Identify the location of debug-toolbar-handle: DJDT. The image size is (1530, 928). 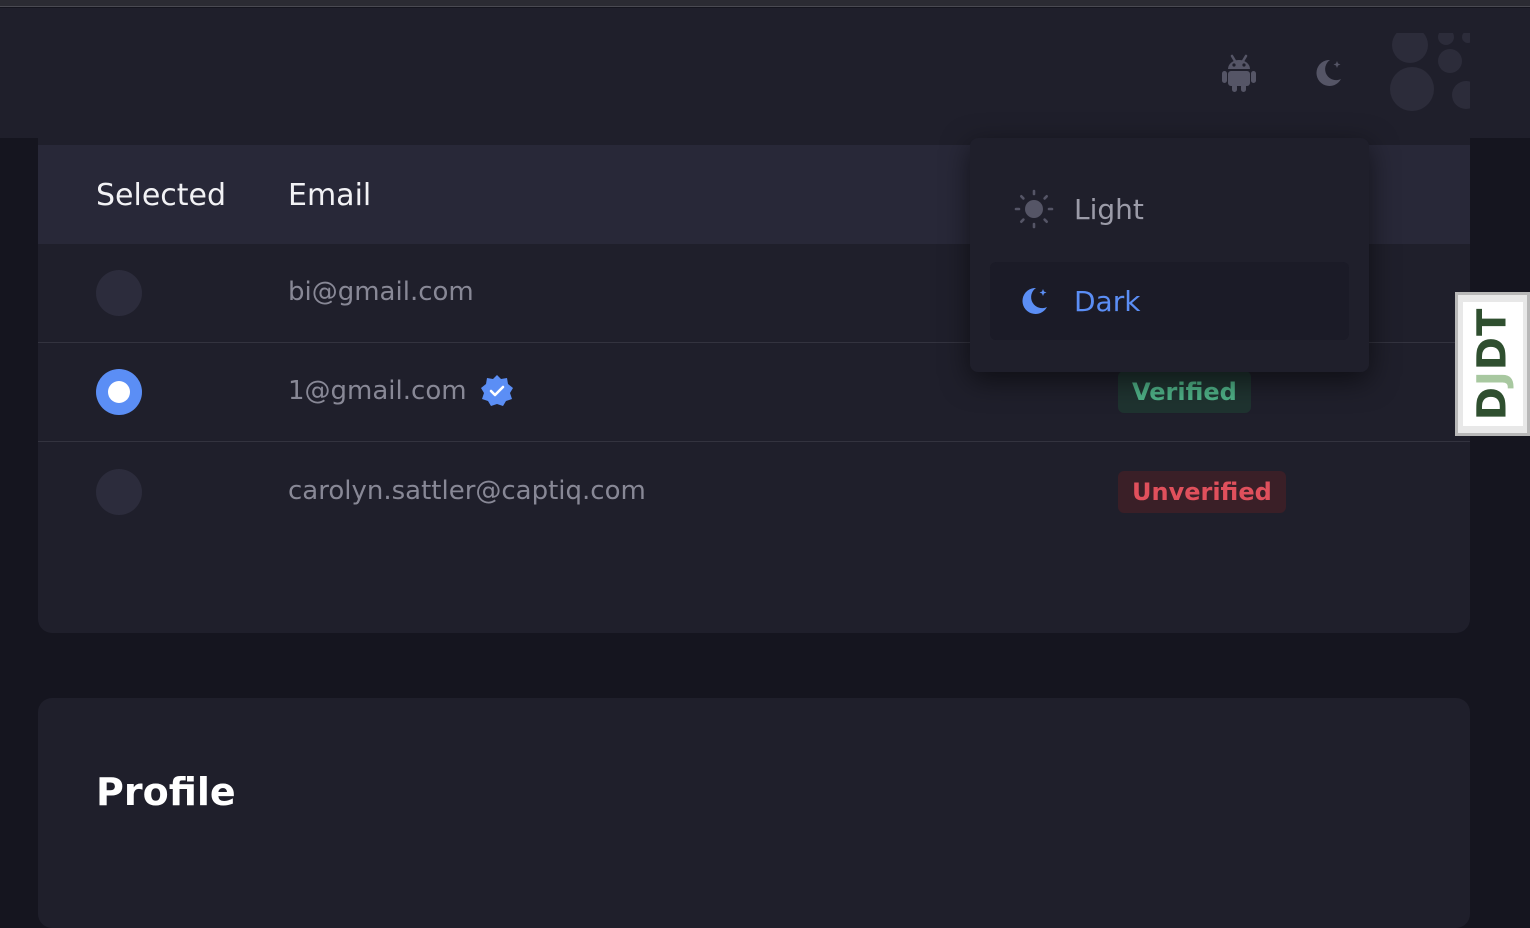
(1492, 364).